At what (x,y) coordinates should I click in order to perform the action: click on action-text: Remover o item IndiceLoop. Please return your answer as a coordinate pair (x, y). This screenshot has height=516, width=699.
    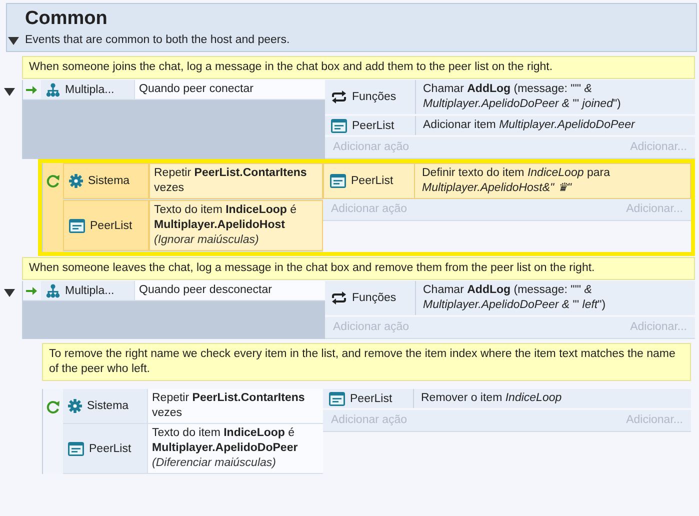
    Looking at the image, I should click on (552, 398).